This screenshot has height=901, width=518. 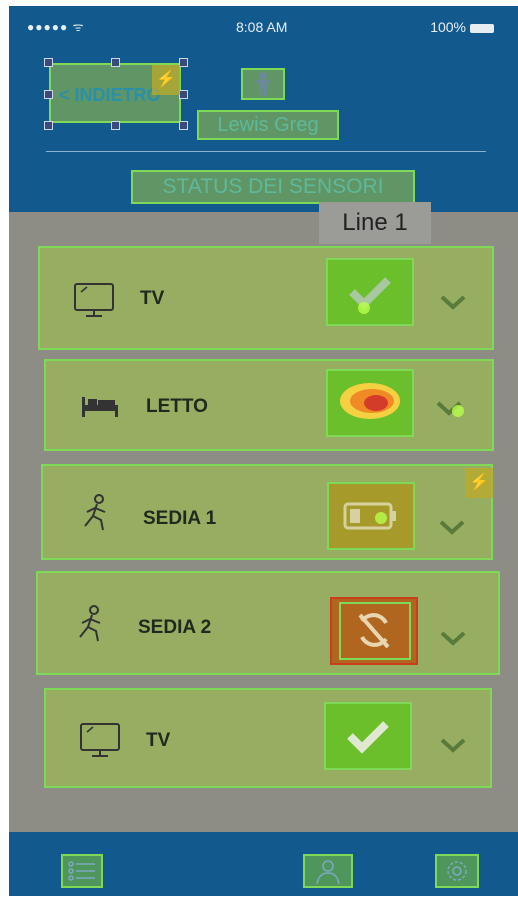 What do you see at coordinates (263, 864) in the screenshot?
I see `bottom-tab-bar` at bounding box center [263, 864].